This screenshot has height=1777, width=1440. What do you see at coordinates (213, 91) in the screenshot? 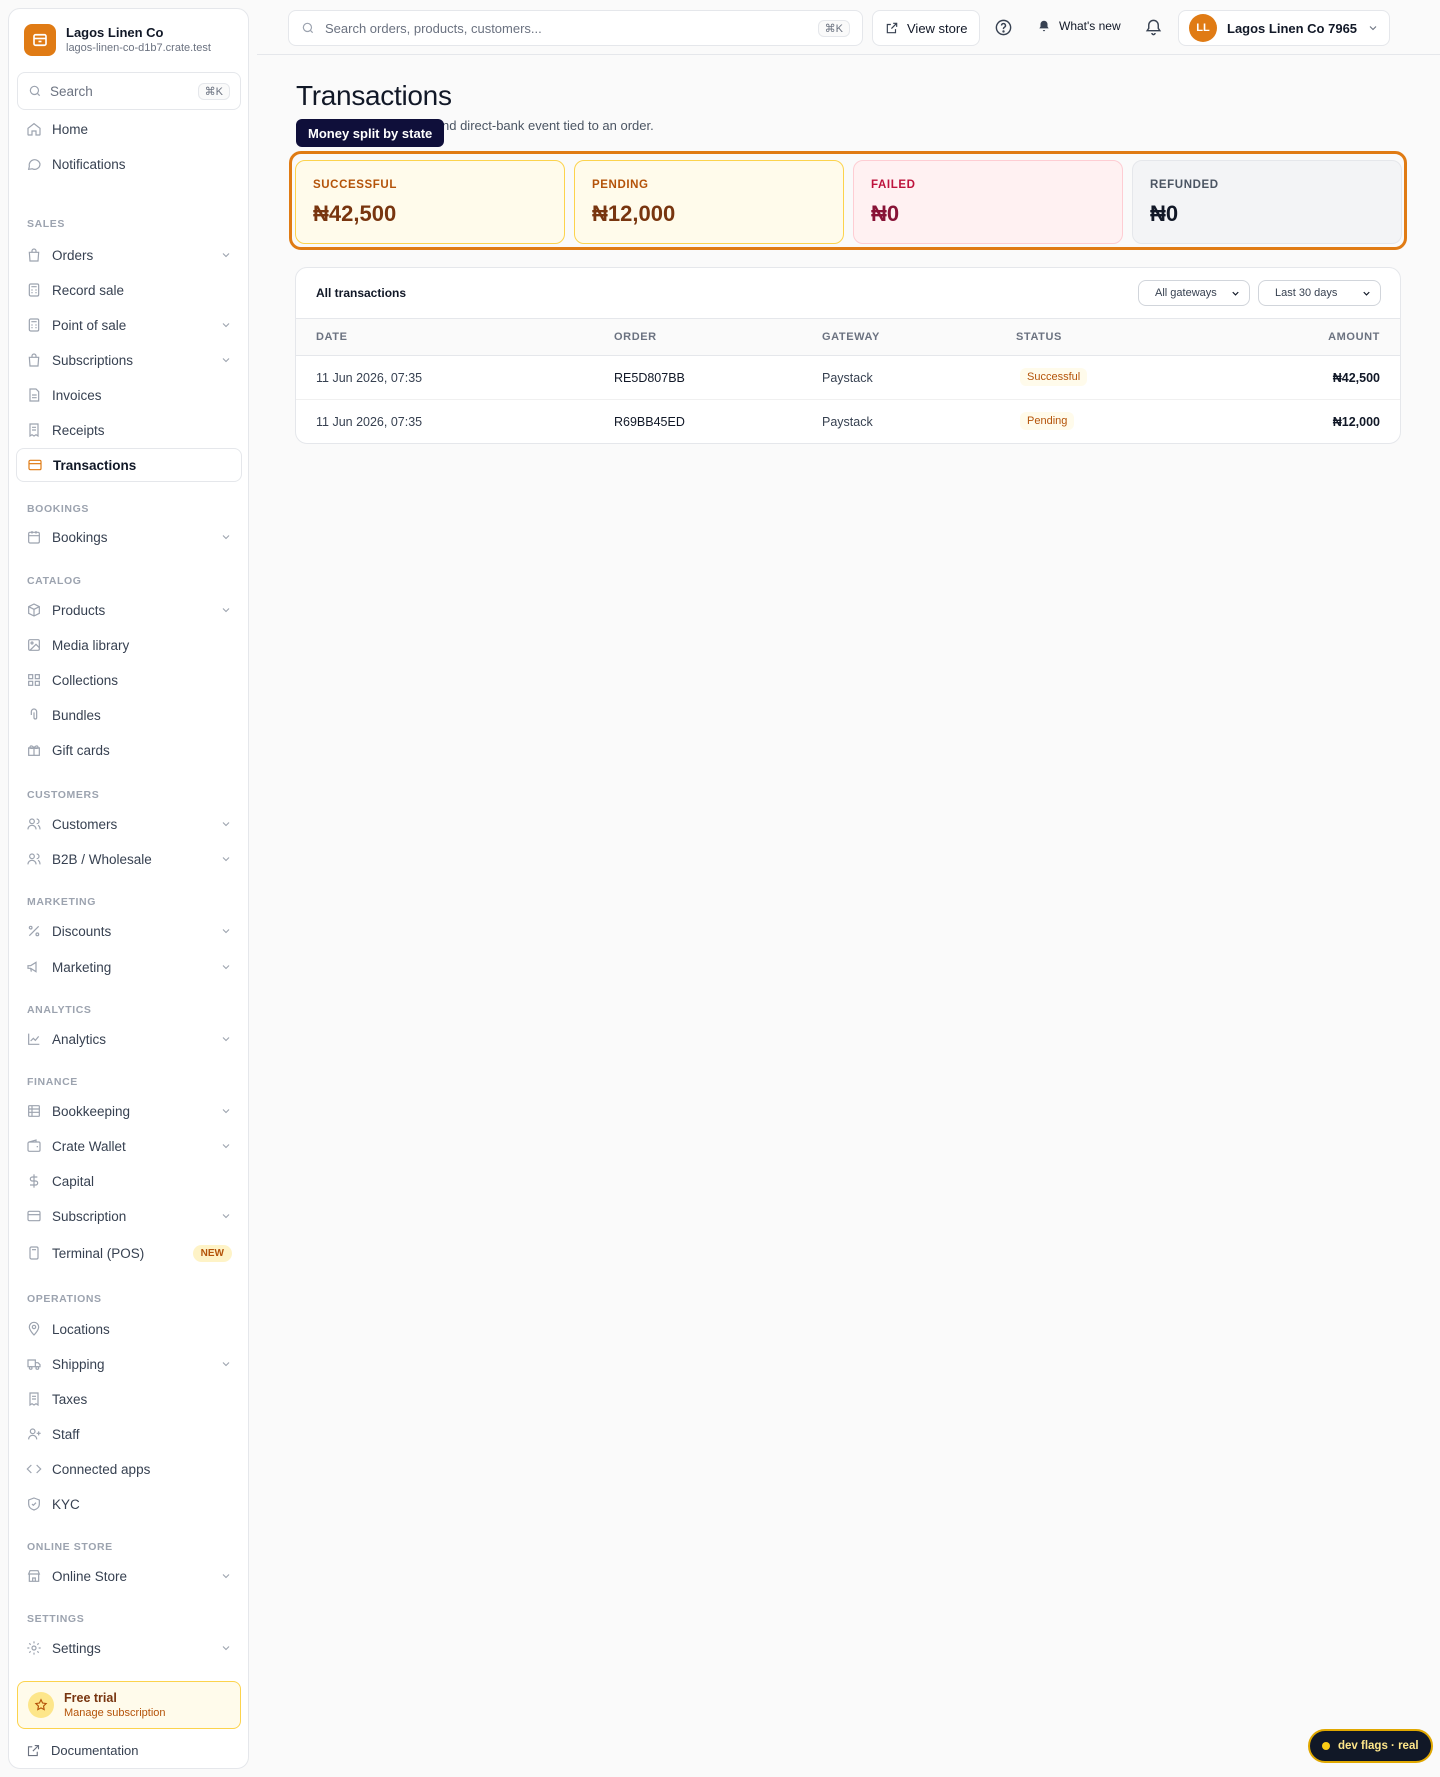
I see `sidebar-search-shortcut: ⌘K` at bounding box center [213, 91].